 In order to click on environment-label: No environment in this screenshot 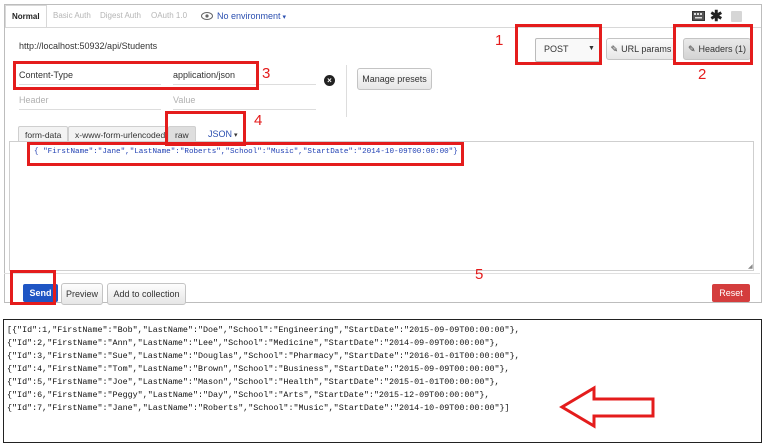, I will do `click(249, 16)`.